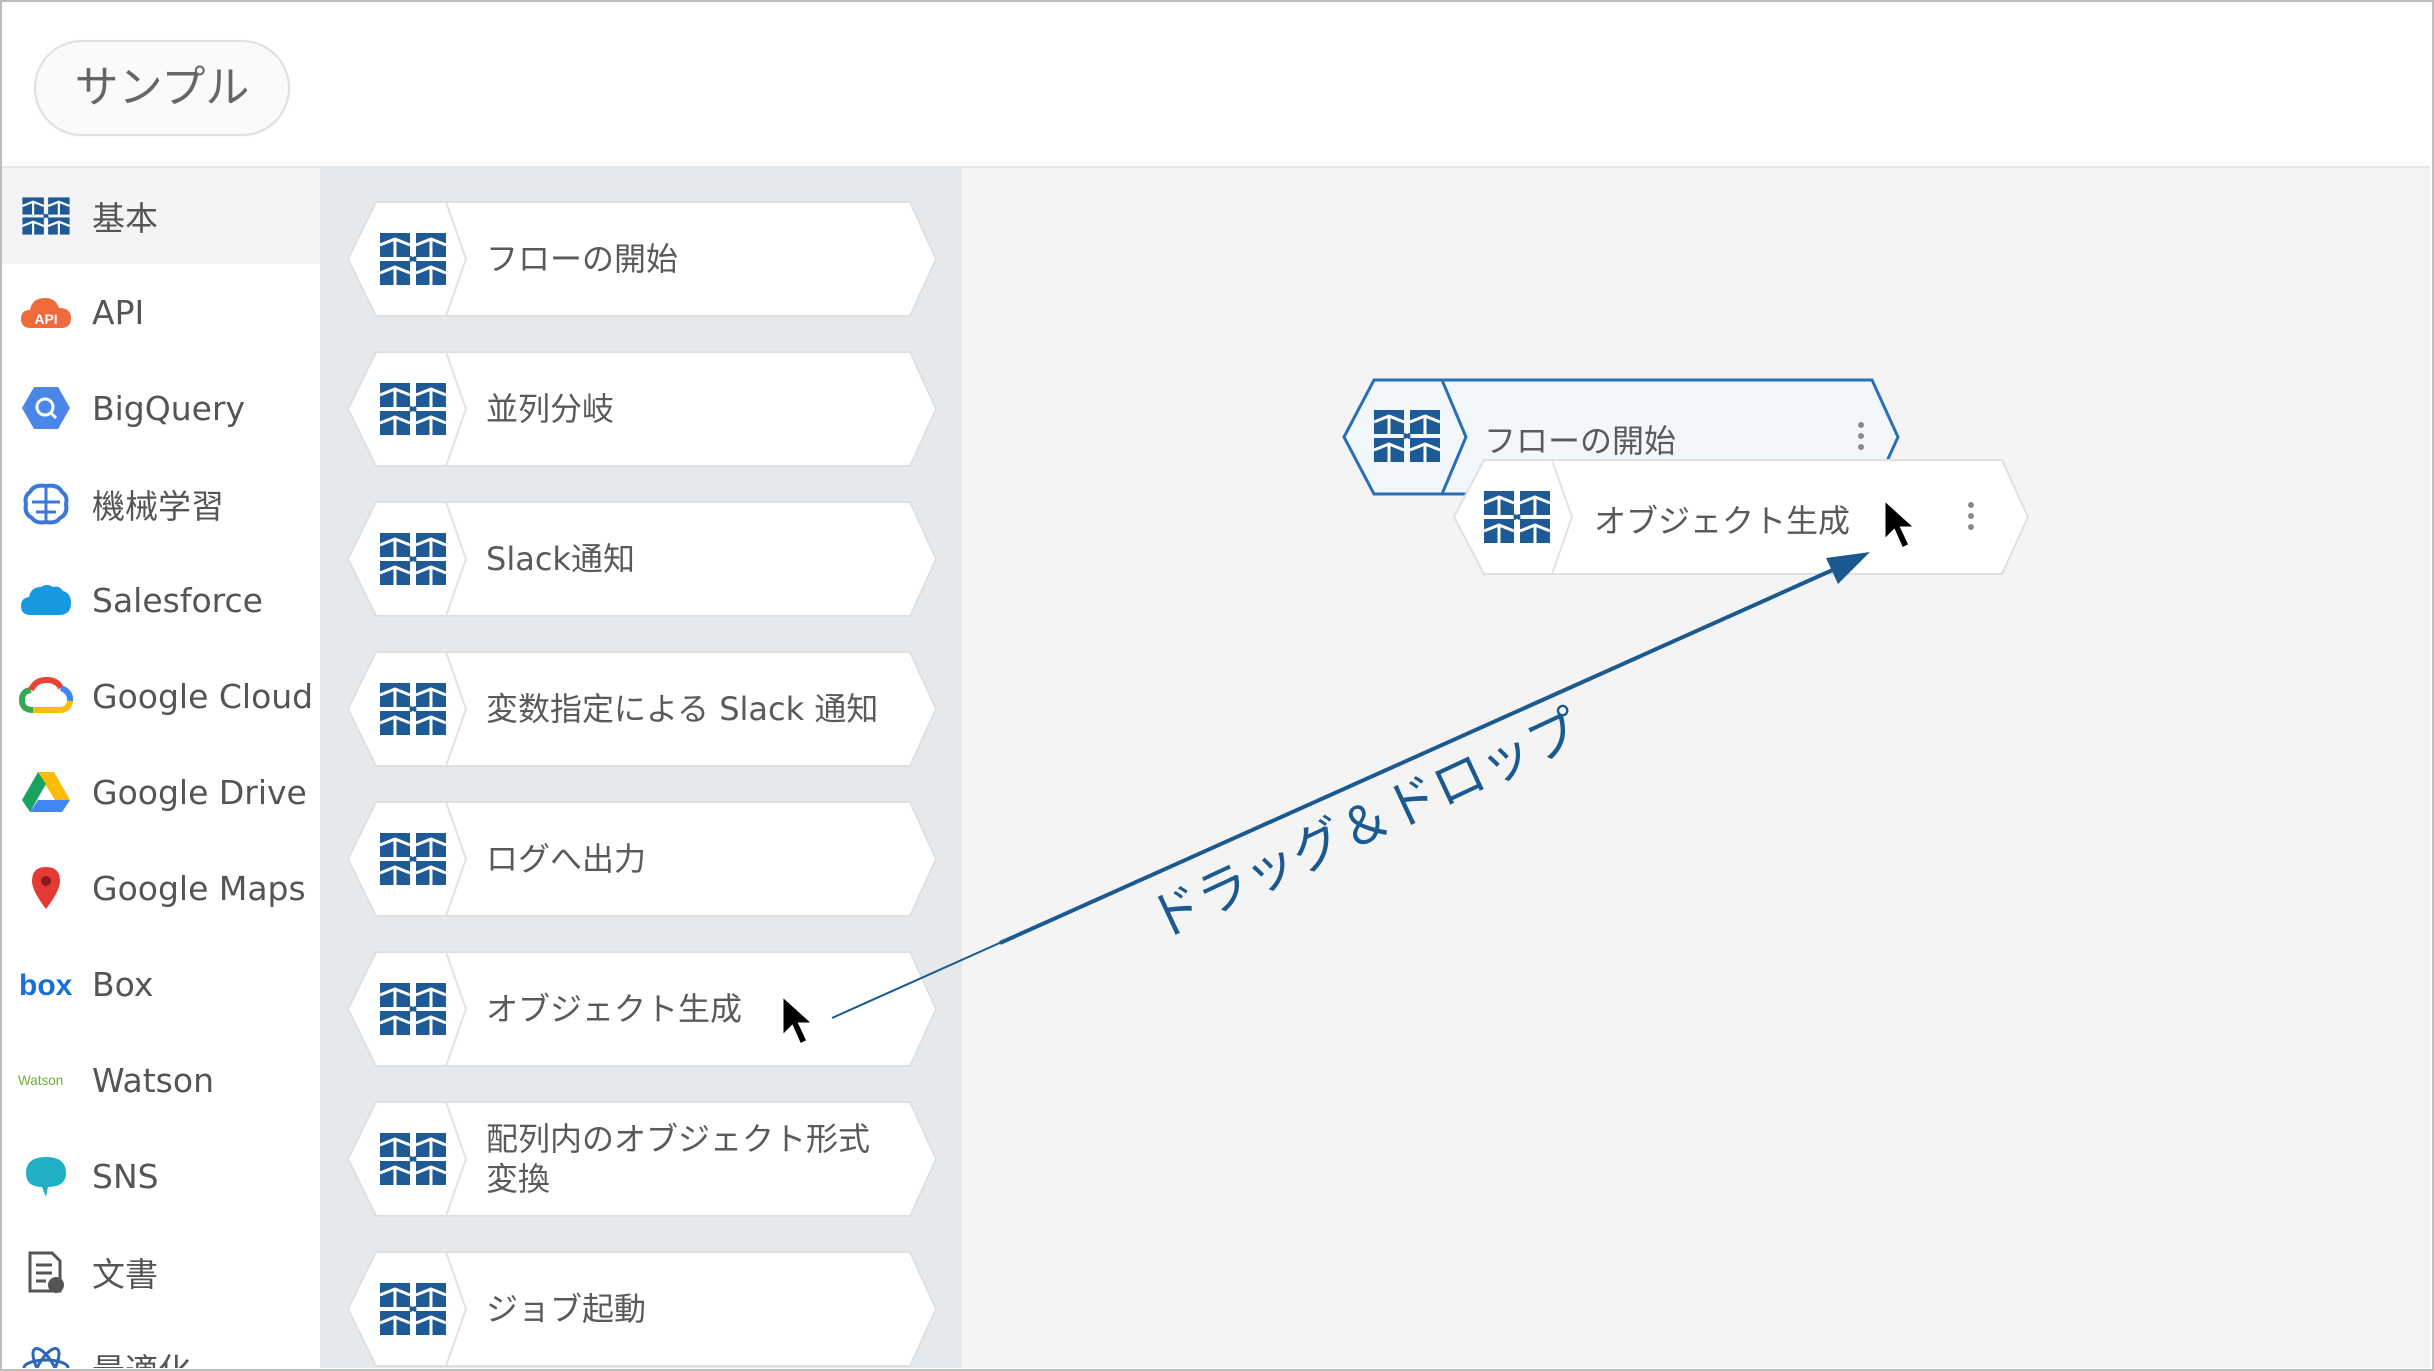  Describe the element at coordinates (161, 1272) in the screenshot. I see `category-item-document: 文書` at that location.